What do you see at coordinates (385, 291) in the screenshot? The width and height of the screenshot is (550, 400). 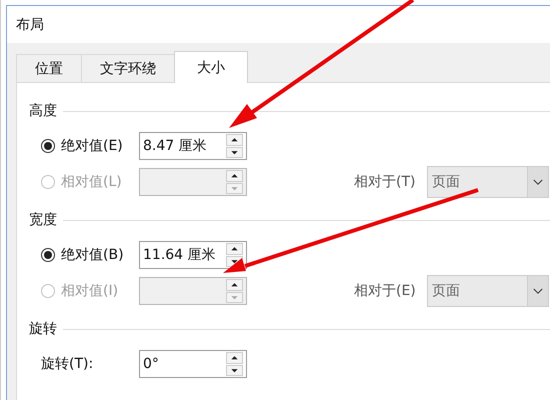 I see `relative-to-label: 相对于(E)` at bounding box center [385, 291].